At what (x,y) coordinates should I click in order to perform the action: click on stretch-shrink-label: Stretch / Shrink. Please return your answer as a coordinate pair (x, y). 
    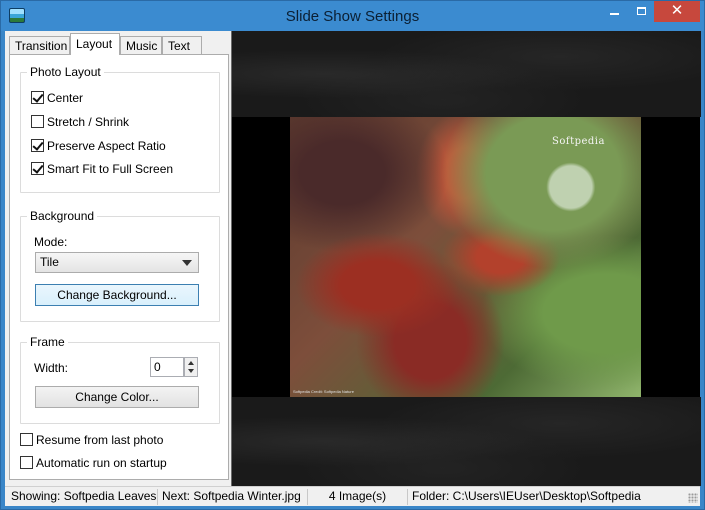
    Looking at the image, I should click on (88, 122).